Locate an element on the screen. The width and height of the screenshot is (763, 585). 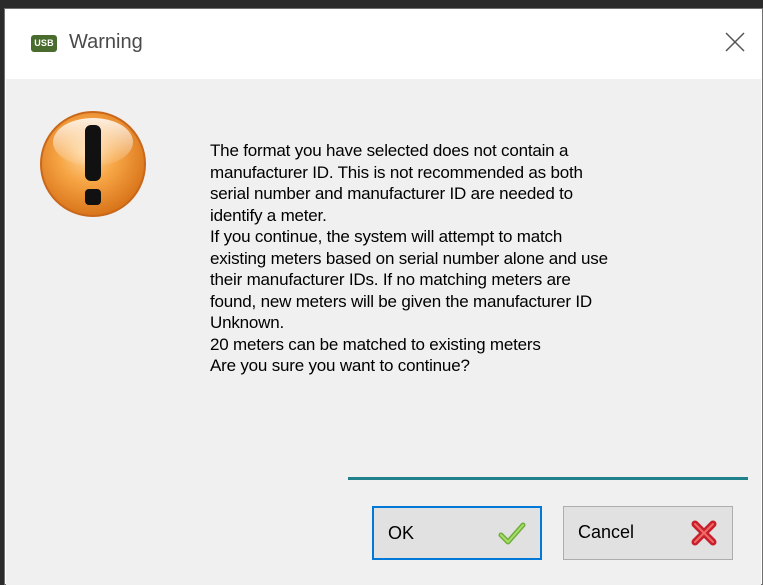
close-button is located at coordinates (735, 42).